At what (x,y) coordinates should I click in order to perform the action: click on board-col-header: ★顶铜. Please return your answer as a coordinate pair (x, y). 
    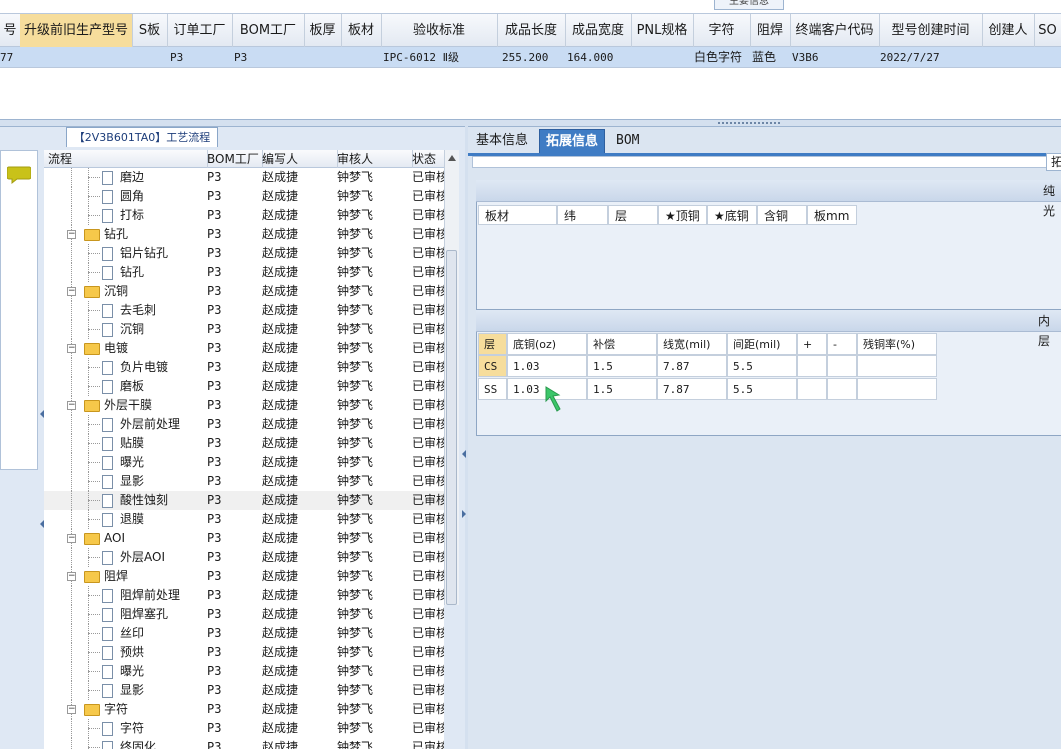
    Looking at the image, I should click on (682, 215).